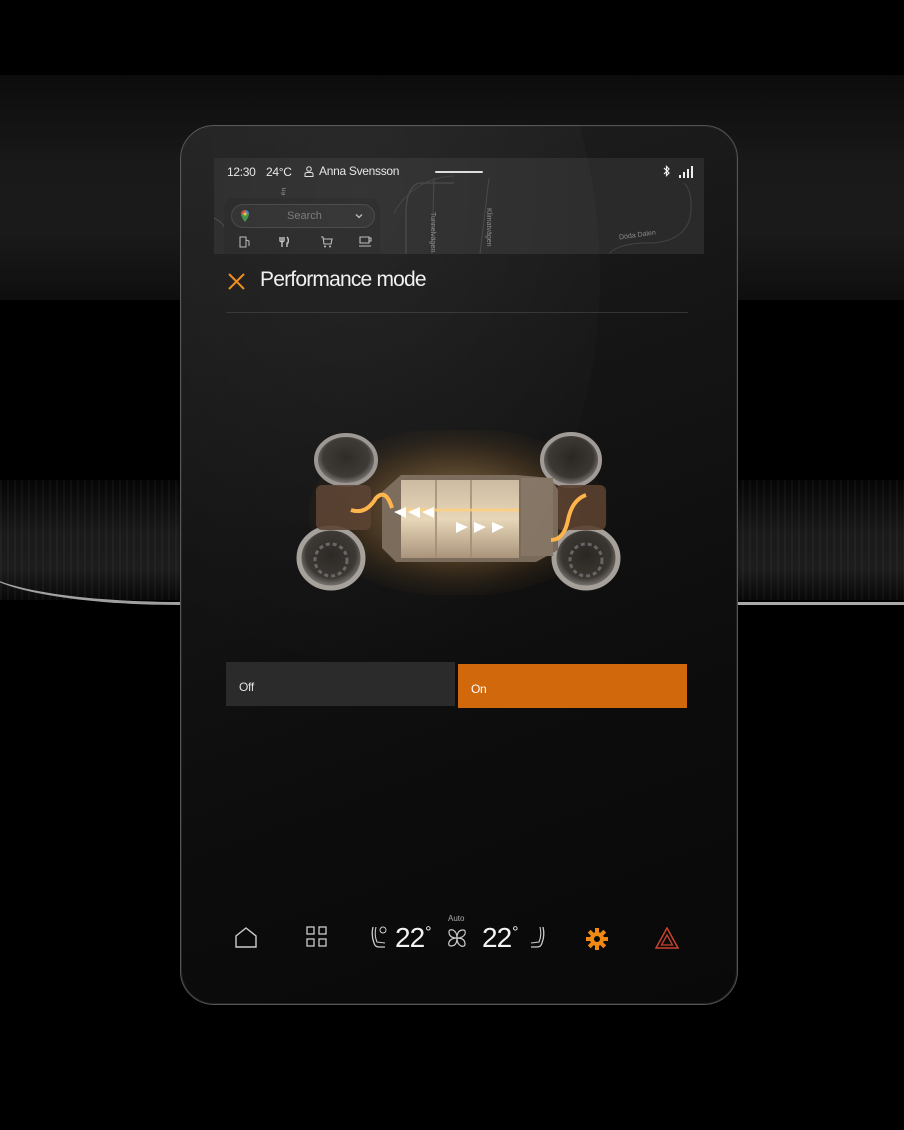 This screenshot has height=1130, width=904. I want to click on hazard-button, so click(667, 940).